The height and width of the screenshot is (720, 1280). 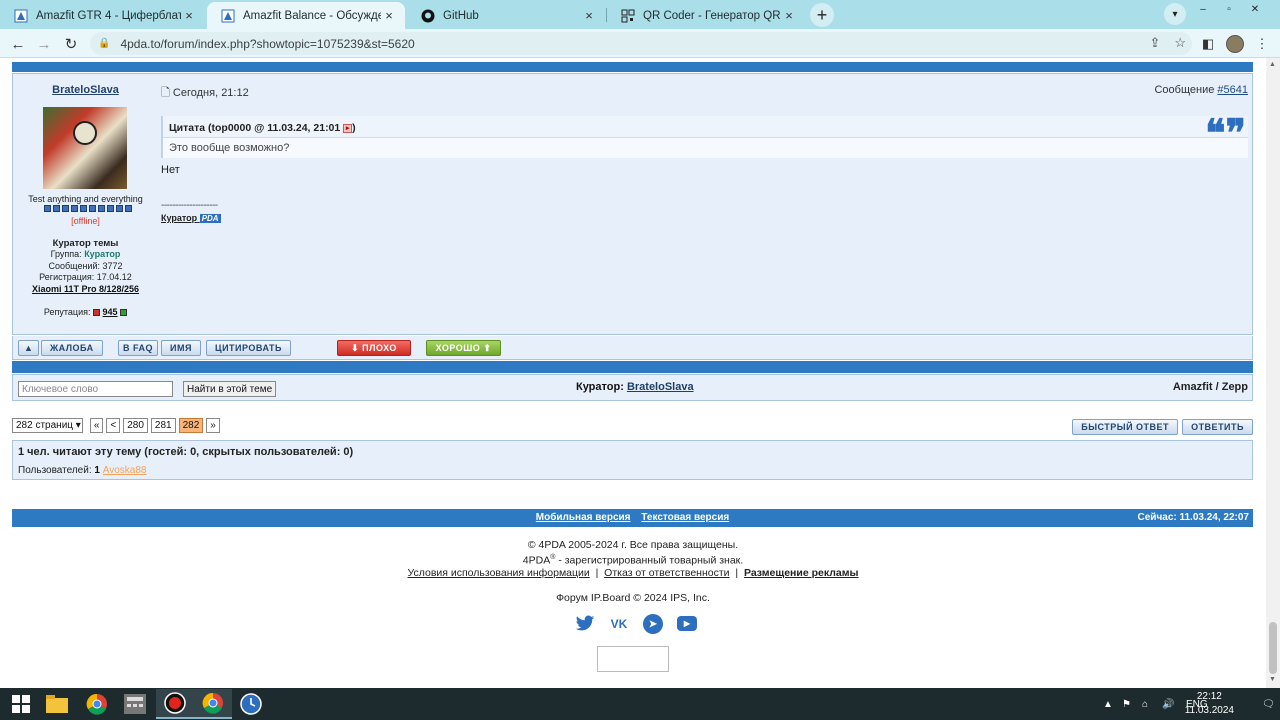 What do you see at coordinates (97, 704) in the screenshot?
I see `chrome-icon` at bounding box center [97, 704].